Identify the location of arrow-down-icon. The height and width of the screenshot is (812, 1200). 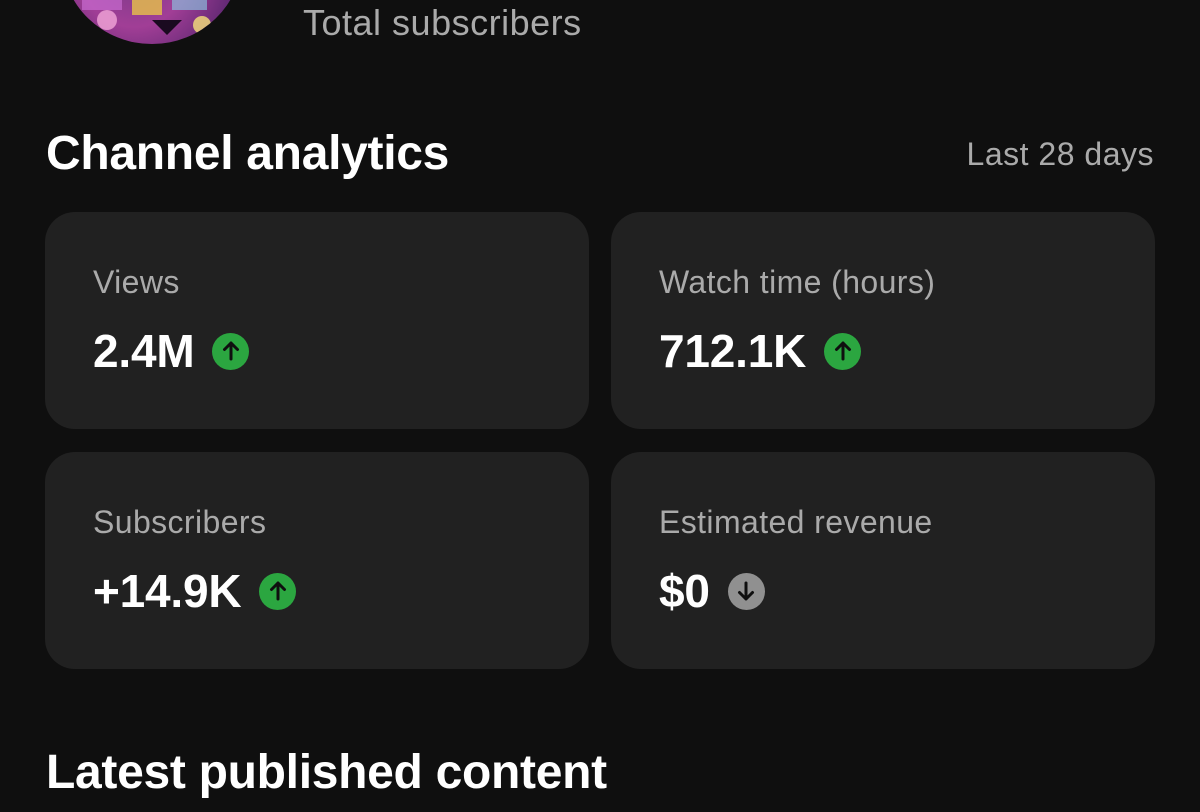
(746, 591).